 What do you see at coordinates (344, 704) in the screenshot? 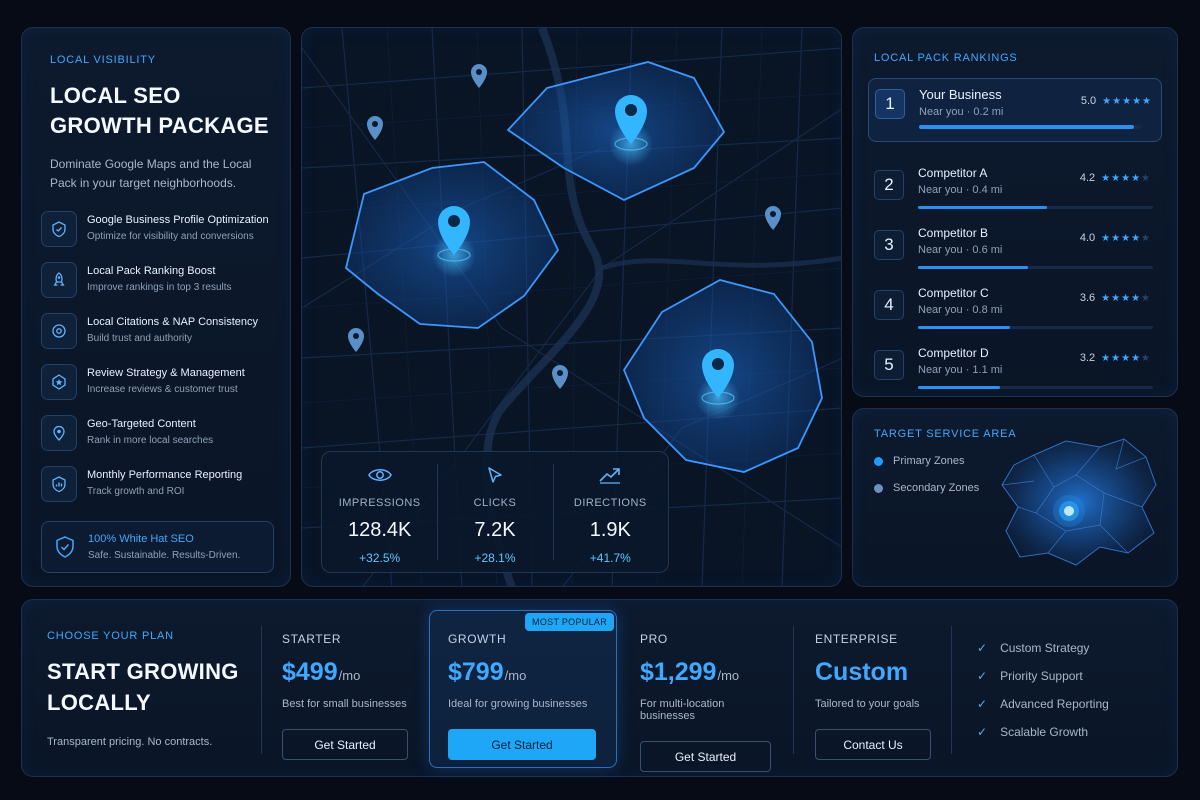
I see `plan-desc: Best for small businesses` at bounding box center [344, 704].